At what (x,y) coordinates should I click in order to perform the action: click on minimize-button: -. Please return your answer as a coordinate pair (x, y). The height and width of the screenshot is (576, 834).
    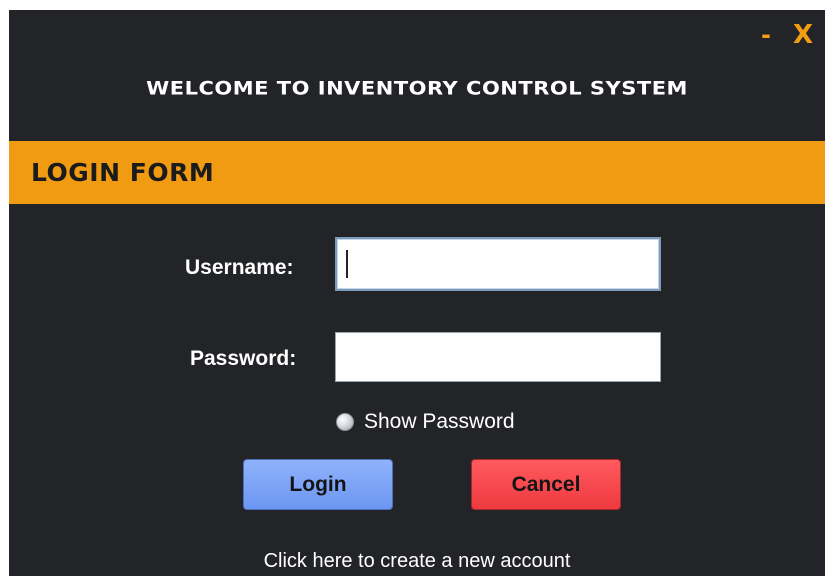
    Looking at the image, I should click on (766, 35).